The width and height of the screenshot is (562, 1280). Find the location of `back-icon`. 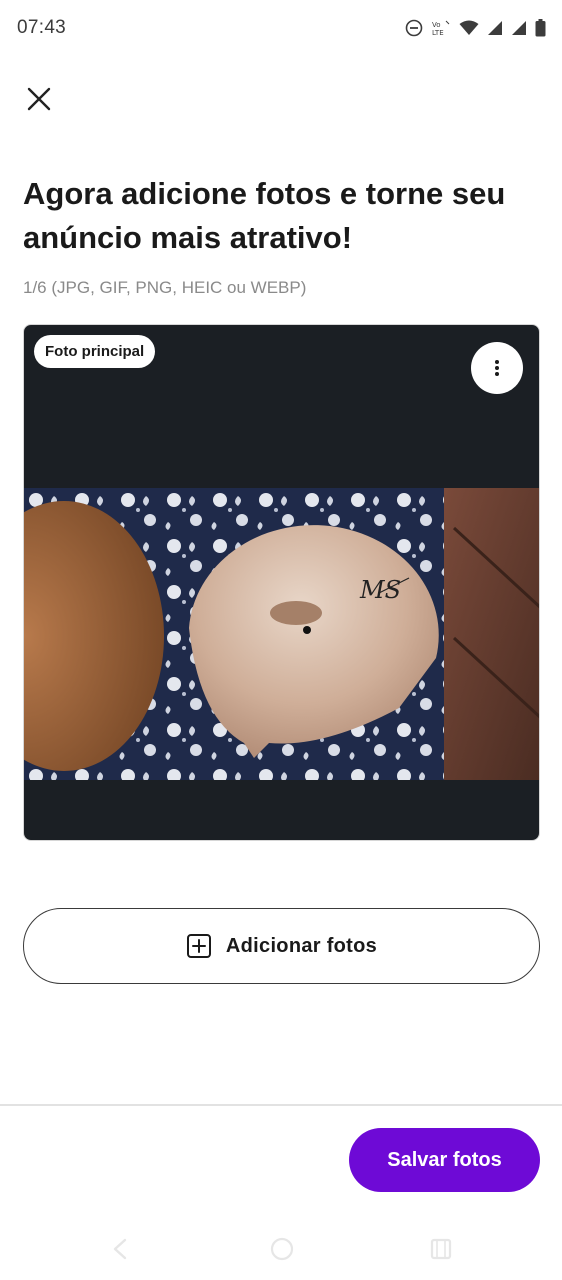

back-icon is located at coordinates (120, 1251).